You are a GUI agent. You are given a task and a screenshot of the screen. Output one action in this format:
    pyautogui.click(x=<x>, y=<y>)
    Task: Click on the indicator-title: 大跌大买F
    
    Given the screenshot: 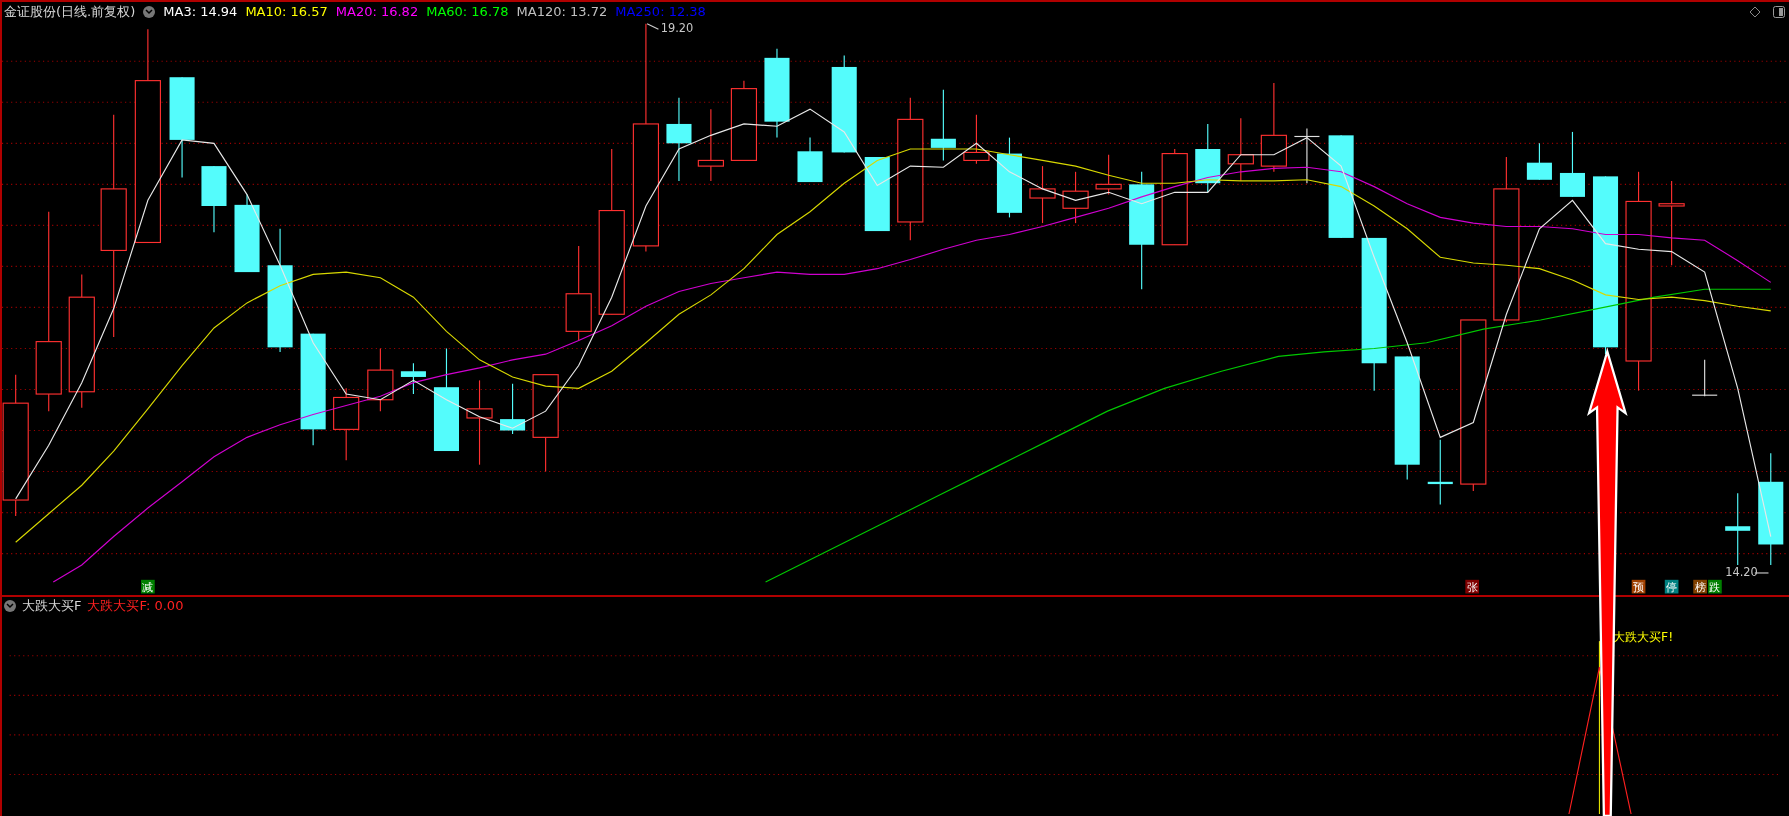 What is the action you would take?
    pyautogui.click(x=52, y=605)
    